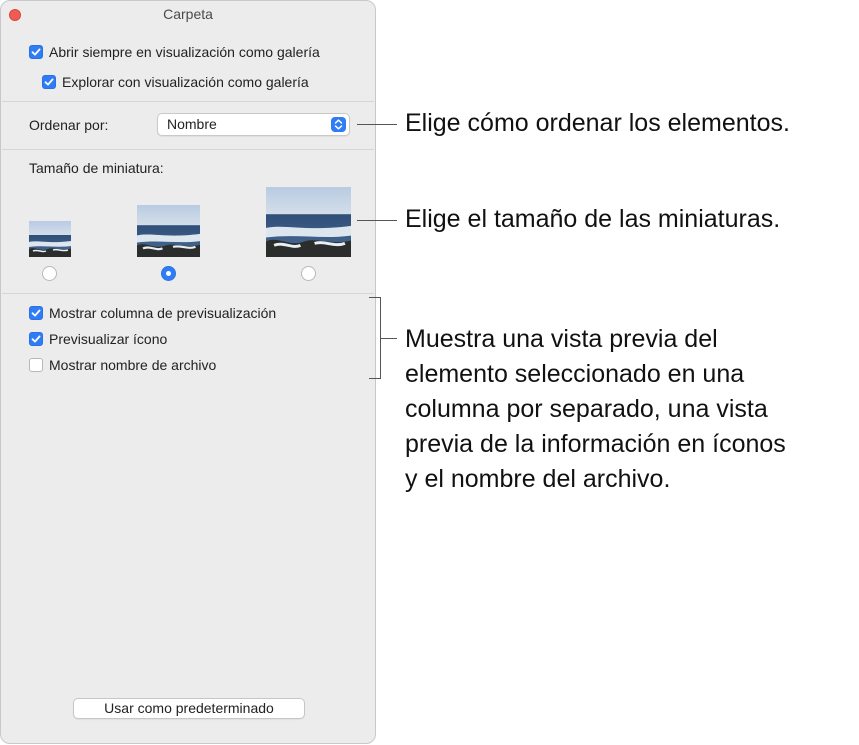 The width and height of the screenshot is (859, 745). What do you see at coordinates (338, 124) in the screenshot?
I see `popup-arrows-icon` at bounding box center [338, 124].